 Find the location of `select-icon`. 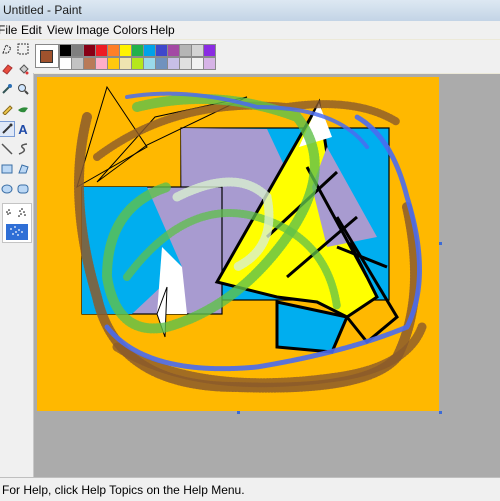

select-icon is located at coordinates (23, 49).